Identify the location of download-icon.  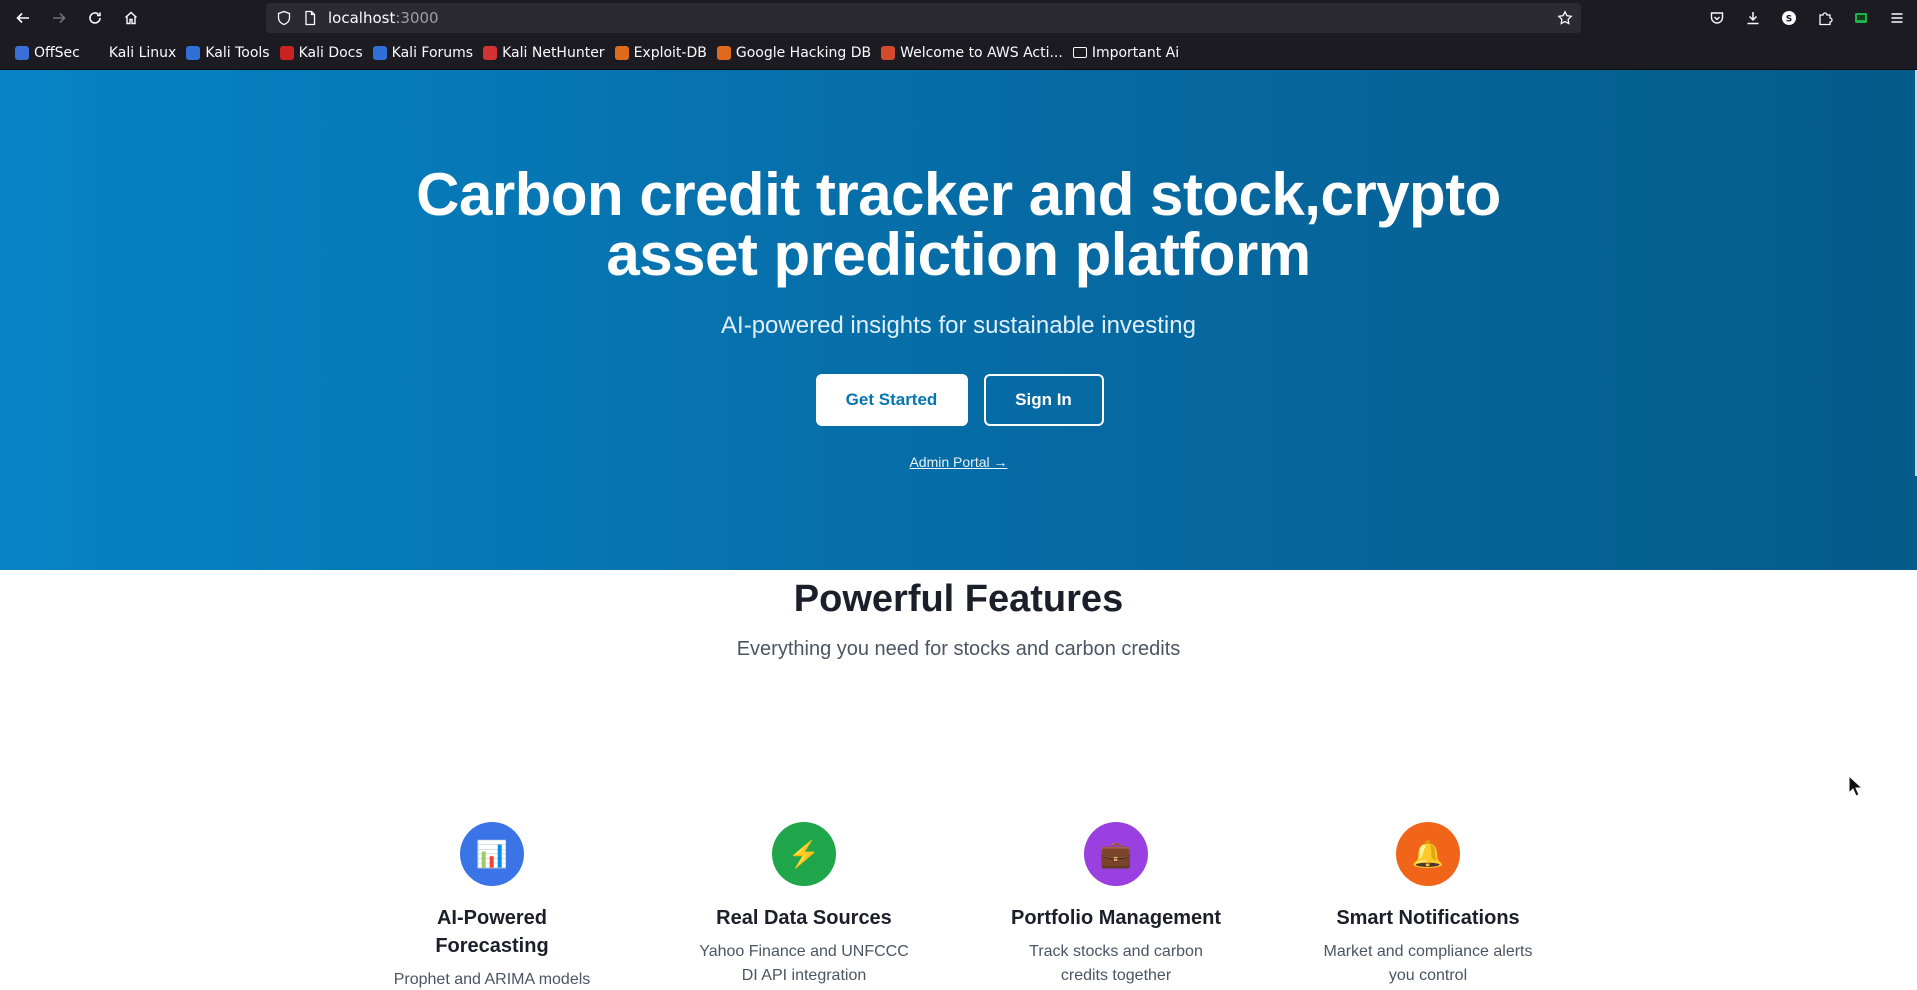
(1753, 18).